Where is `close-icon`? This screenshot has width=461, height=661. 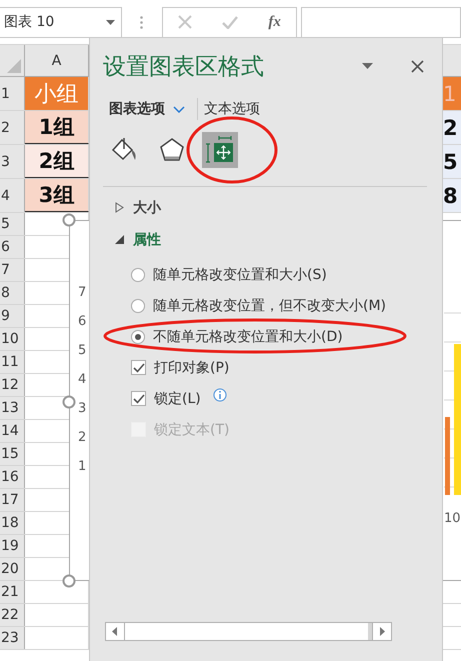
close-icon is located at coordinates (417, 66).